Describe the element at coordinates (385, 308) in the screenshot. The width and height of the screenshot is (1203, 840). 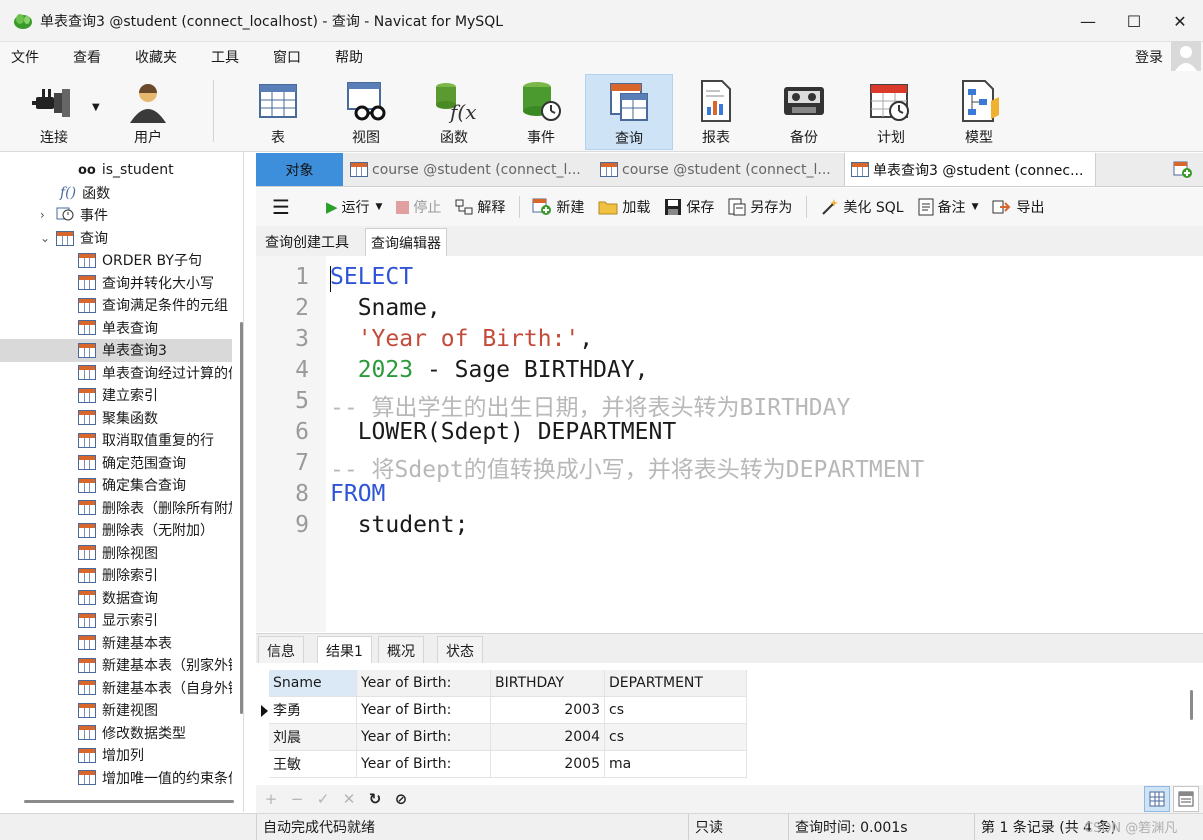
I see `code-line: Sname,` at that location.